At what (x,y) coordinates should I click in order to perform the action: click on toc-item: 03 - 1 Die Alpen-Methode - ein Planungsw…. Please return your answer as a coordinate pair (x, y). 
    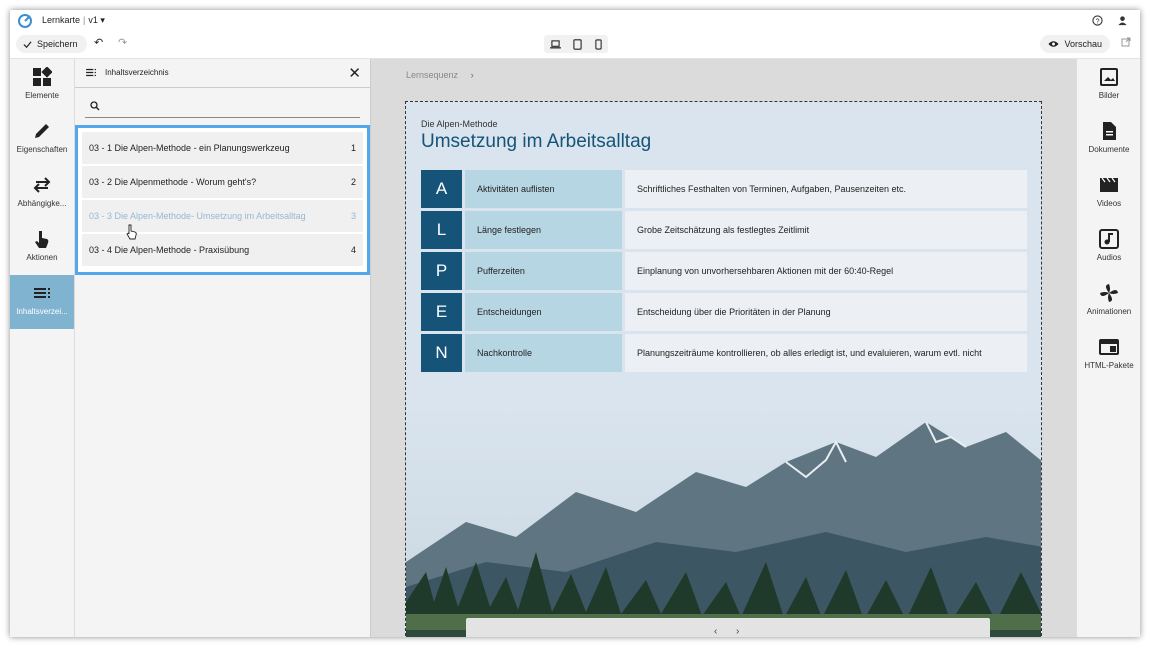
    Looking at the image, I should click on (222, 148).